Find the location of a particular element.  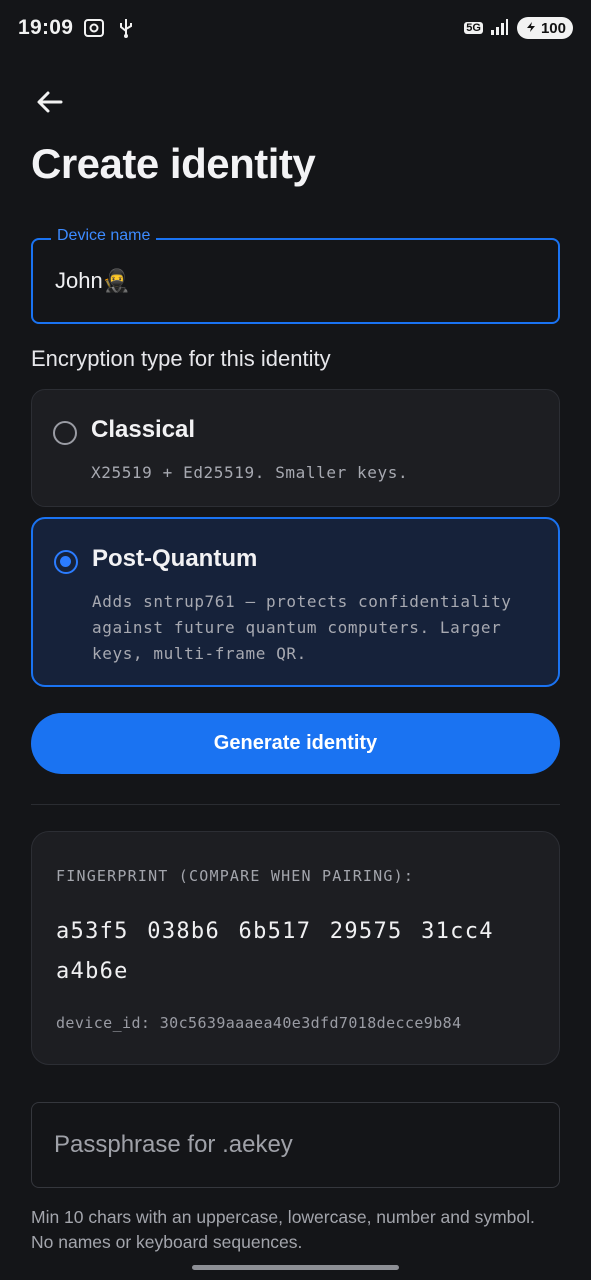

device-name-input: John🥷 is located at coordinates (92, 281).